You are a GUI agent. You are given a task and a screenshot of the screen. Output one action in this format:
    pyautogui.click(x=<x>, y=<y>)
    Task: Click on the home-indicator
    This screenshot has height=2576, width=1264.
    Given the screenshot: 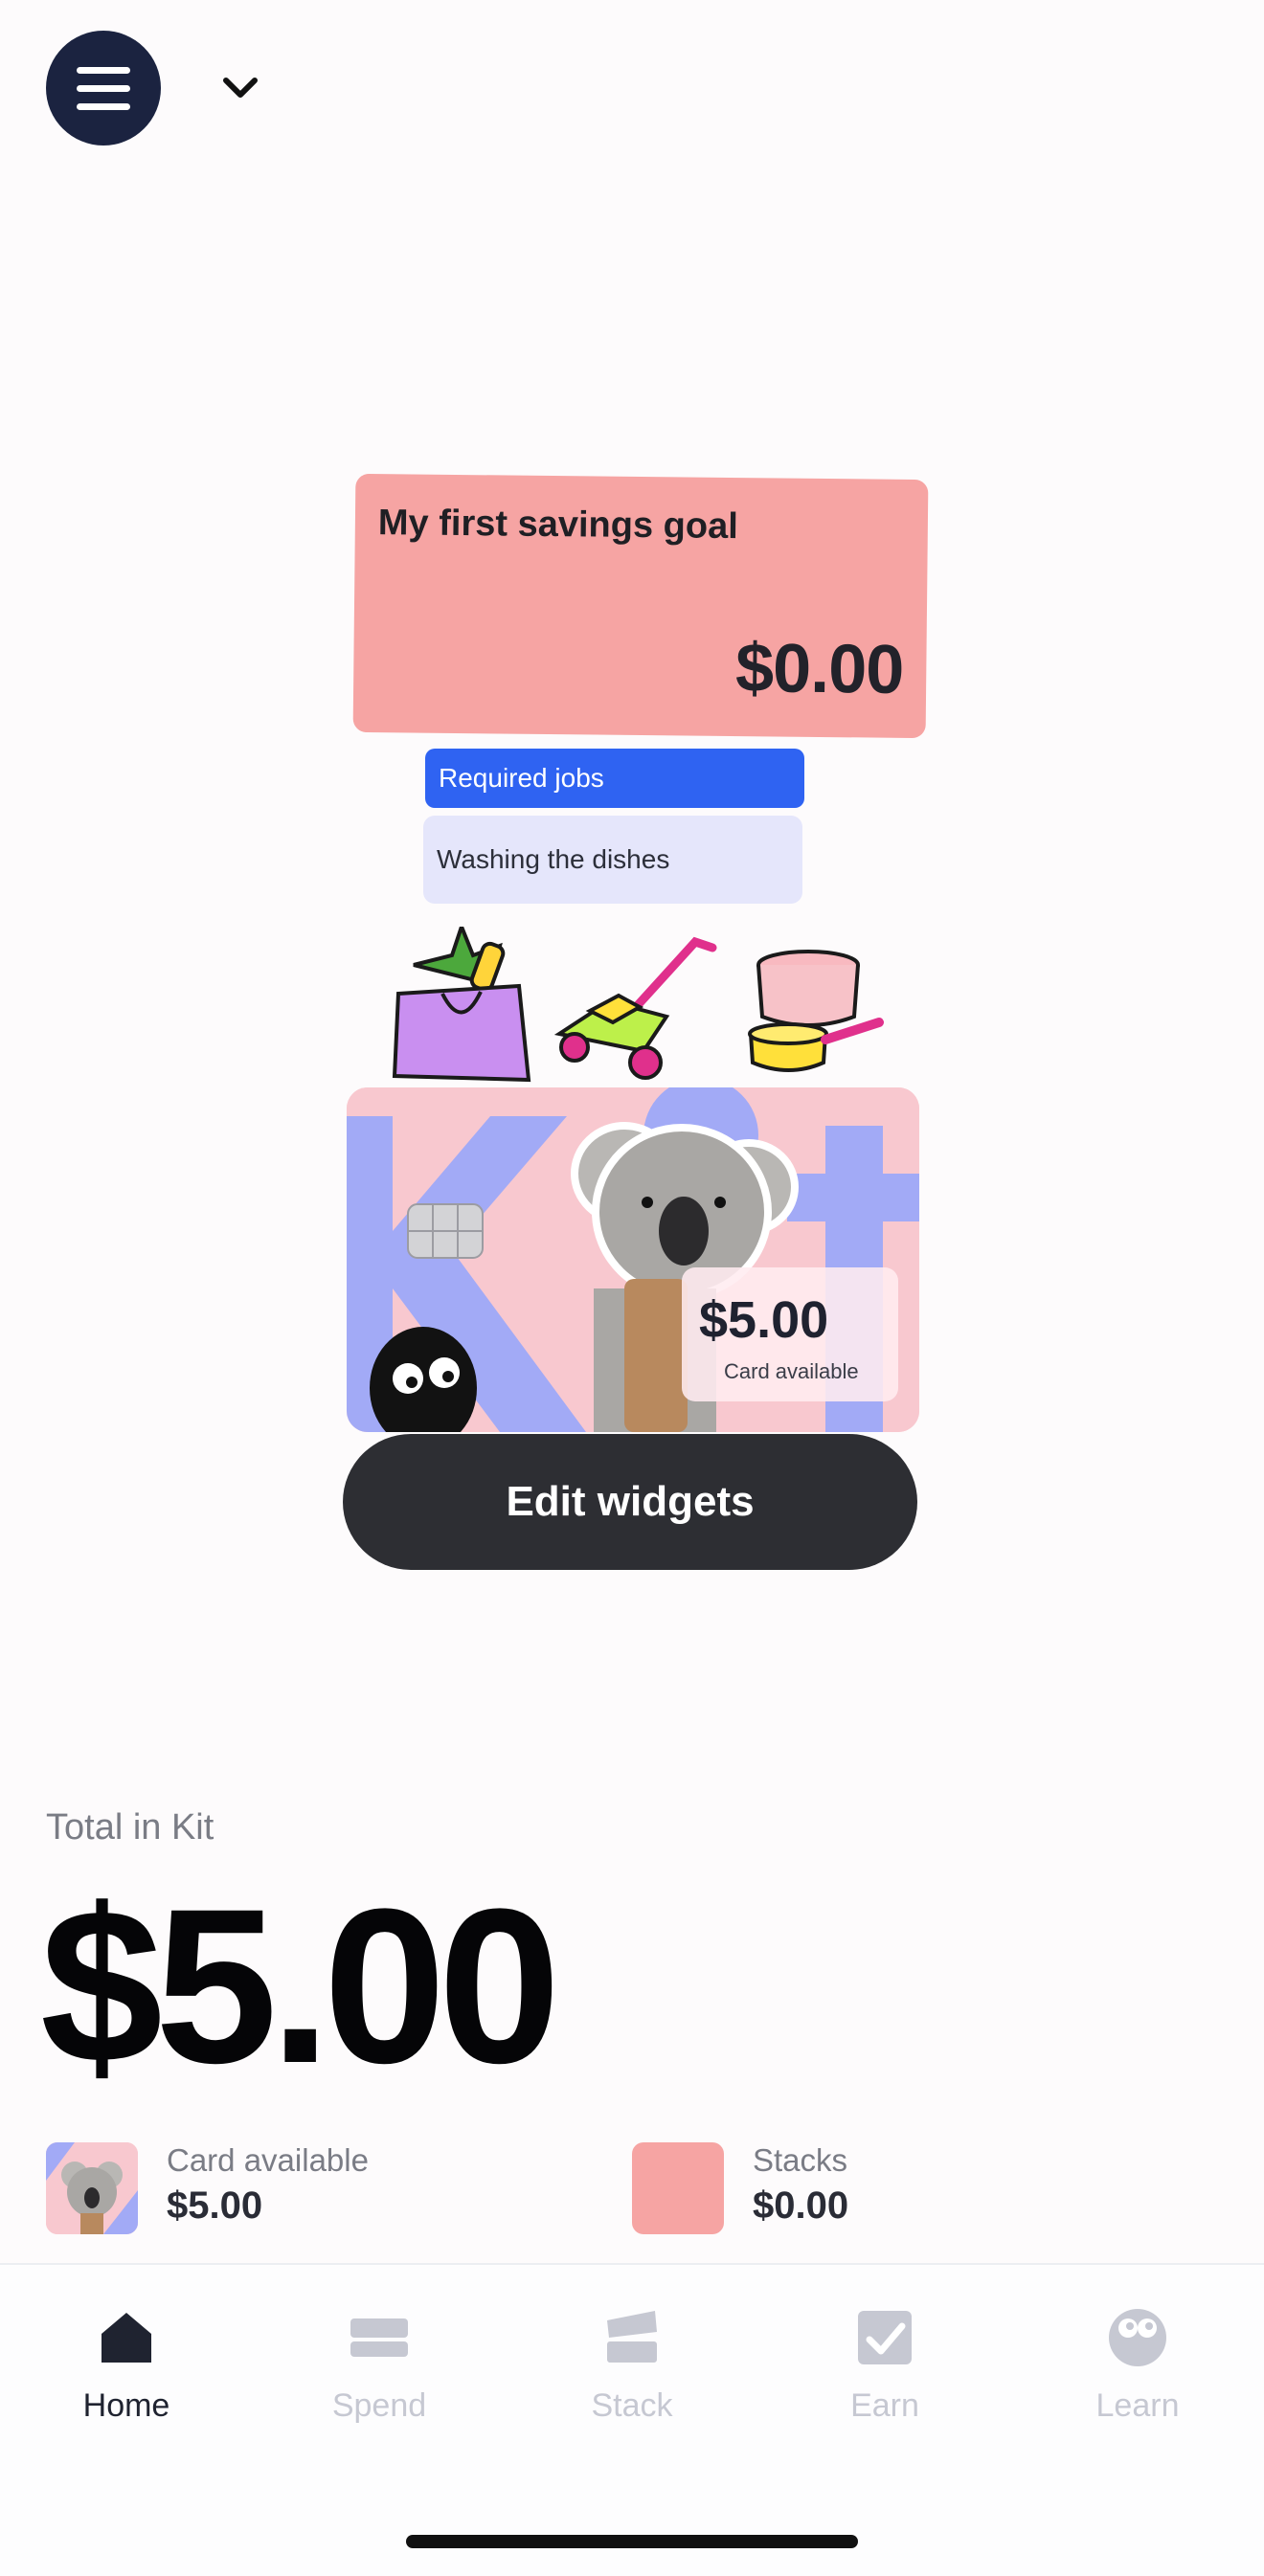 What is the action you would take?
    pyautogui.click(x=632, y=2542)
    